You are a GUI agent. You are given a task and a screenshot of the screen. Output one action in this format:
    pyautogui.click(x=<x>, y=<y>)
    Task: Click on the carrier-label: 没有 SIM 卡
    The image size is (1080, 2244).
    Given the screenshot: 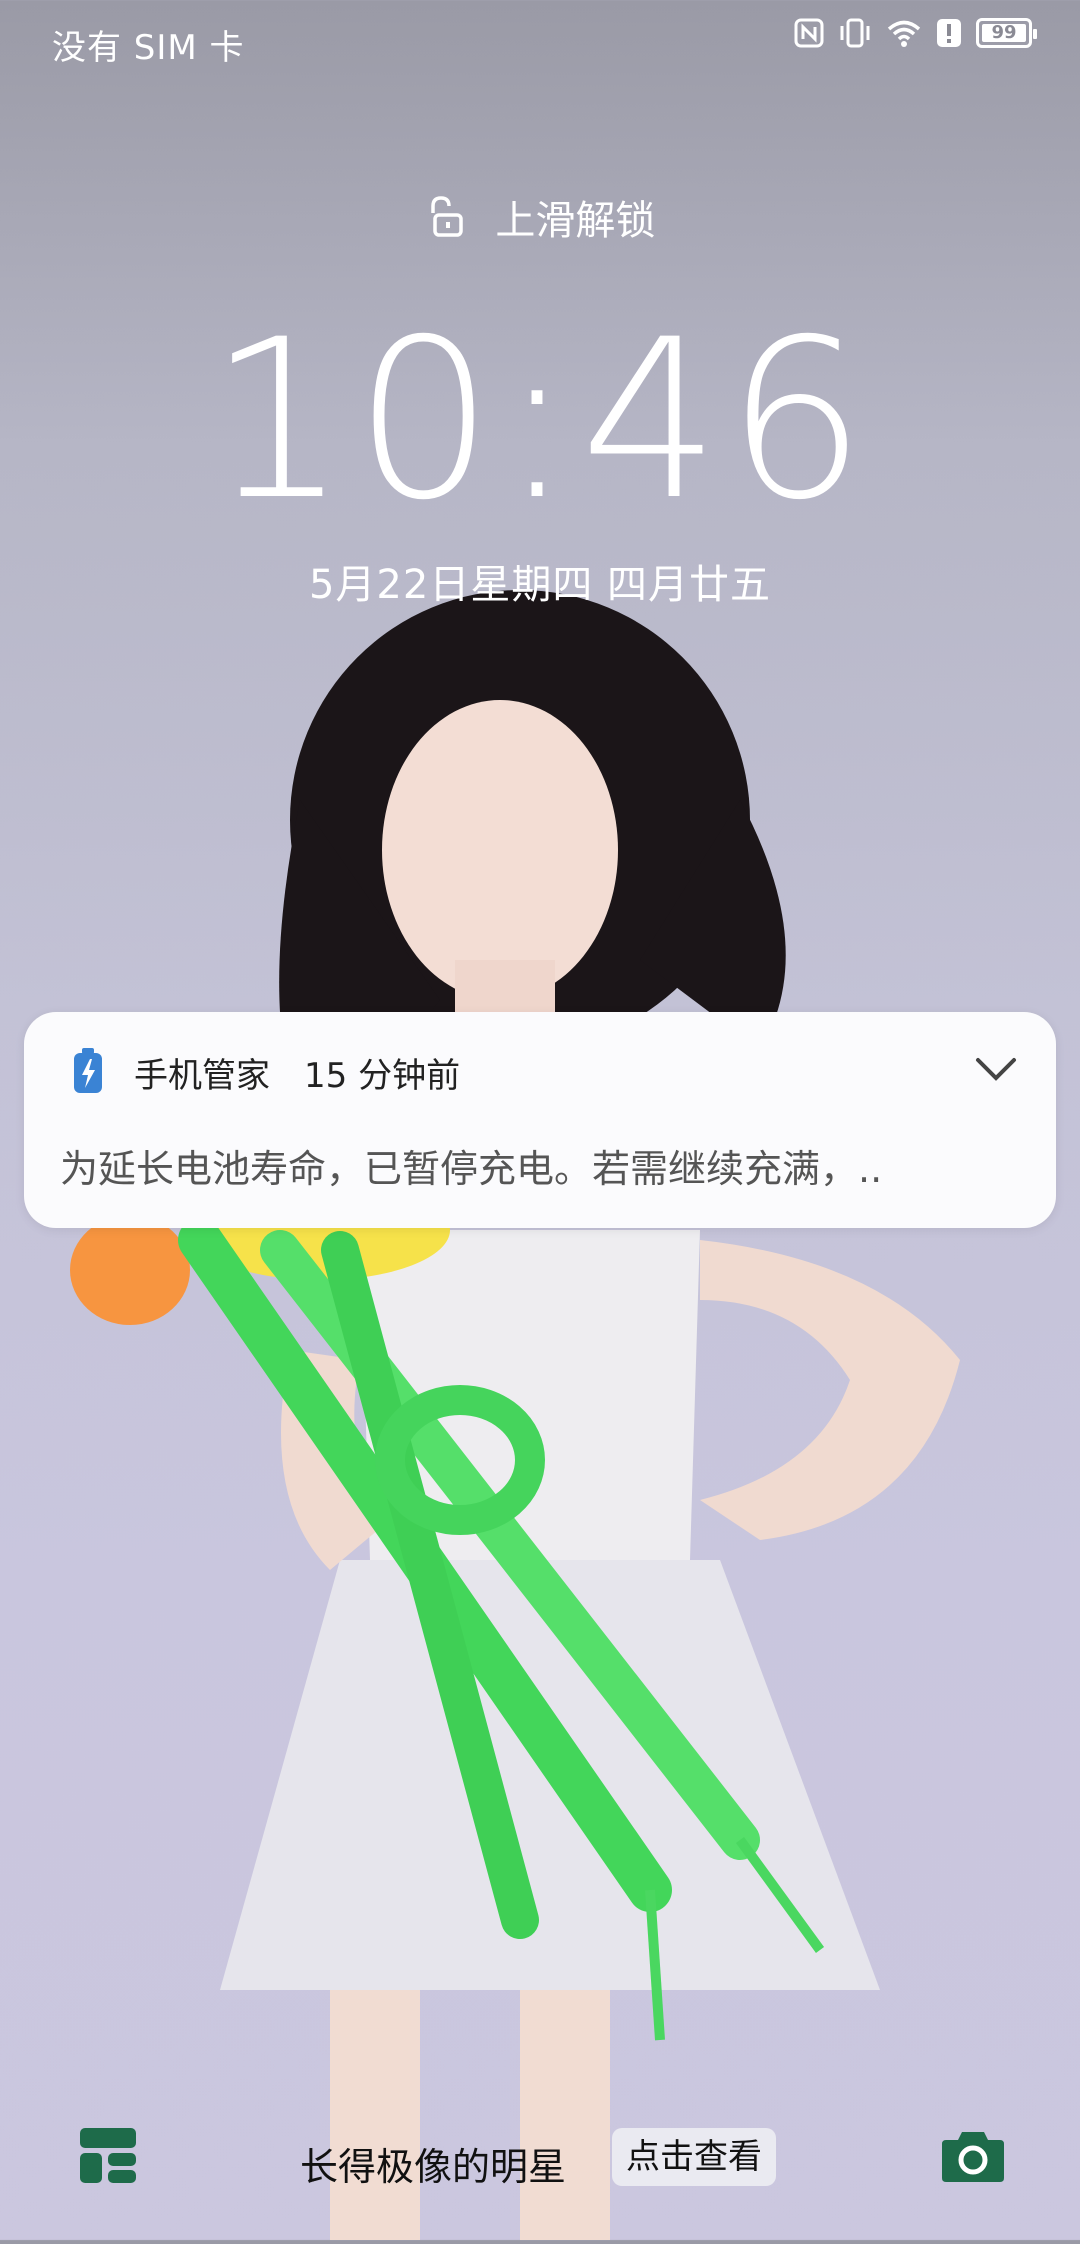 What is the action you would take?
    pyautogui.click(x=148, y=48)
    